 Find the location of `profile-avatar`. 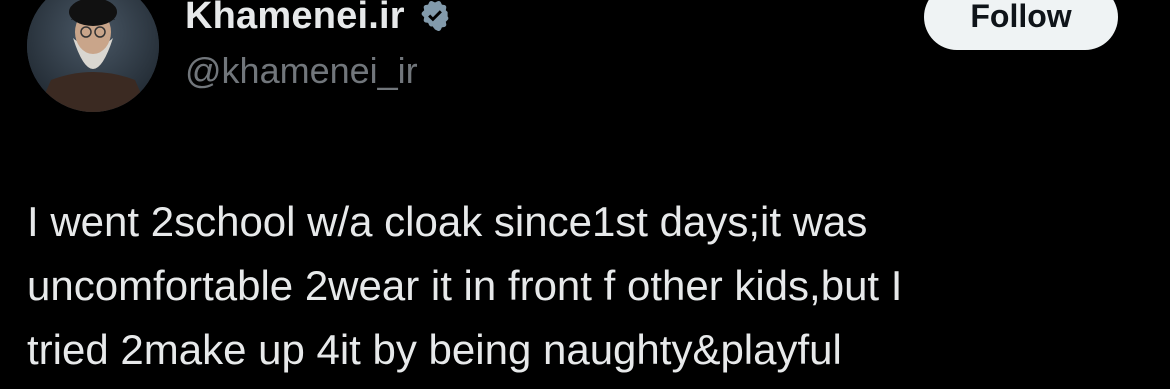

profile-avatar is located at coordinates (93, 56).